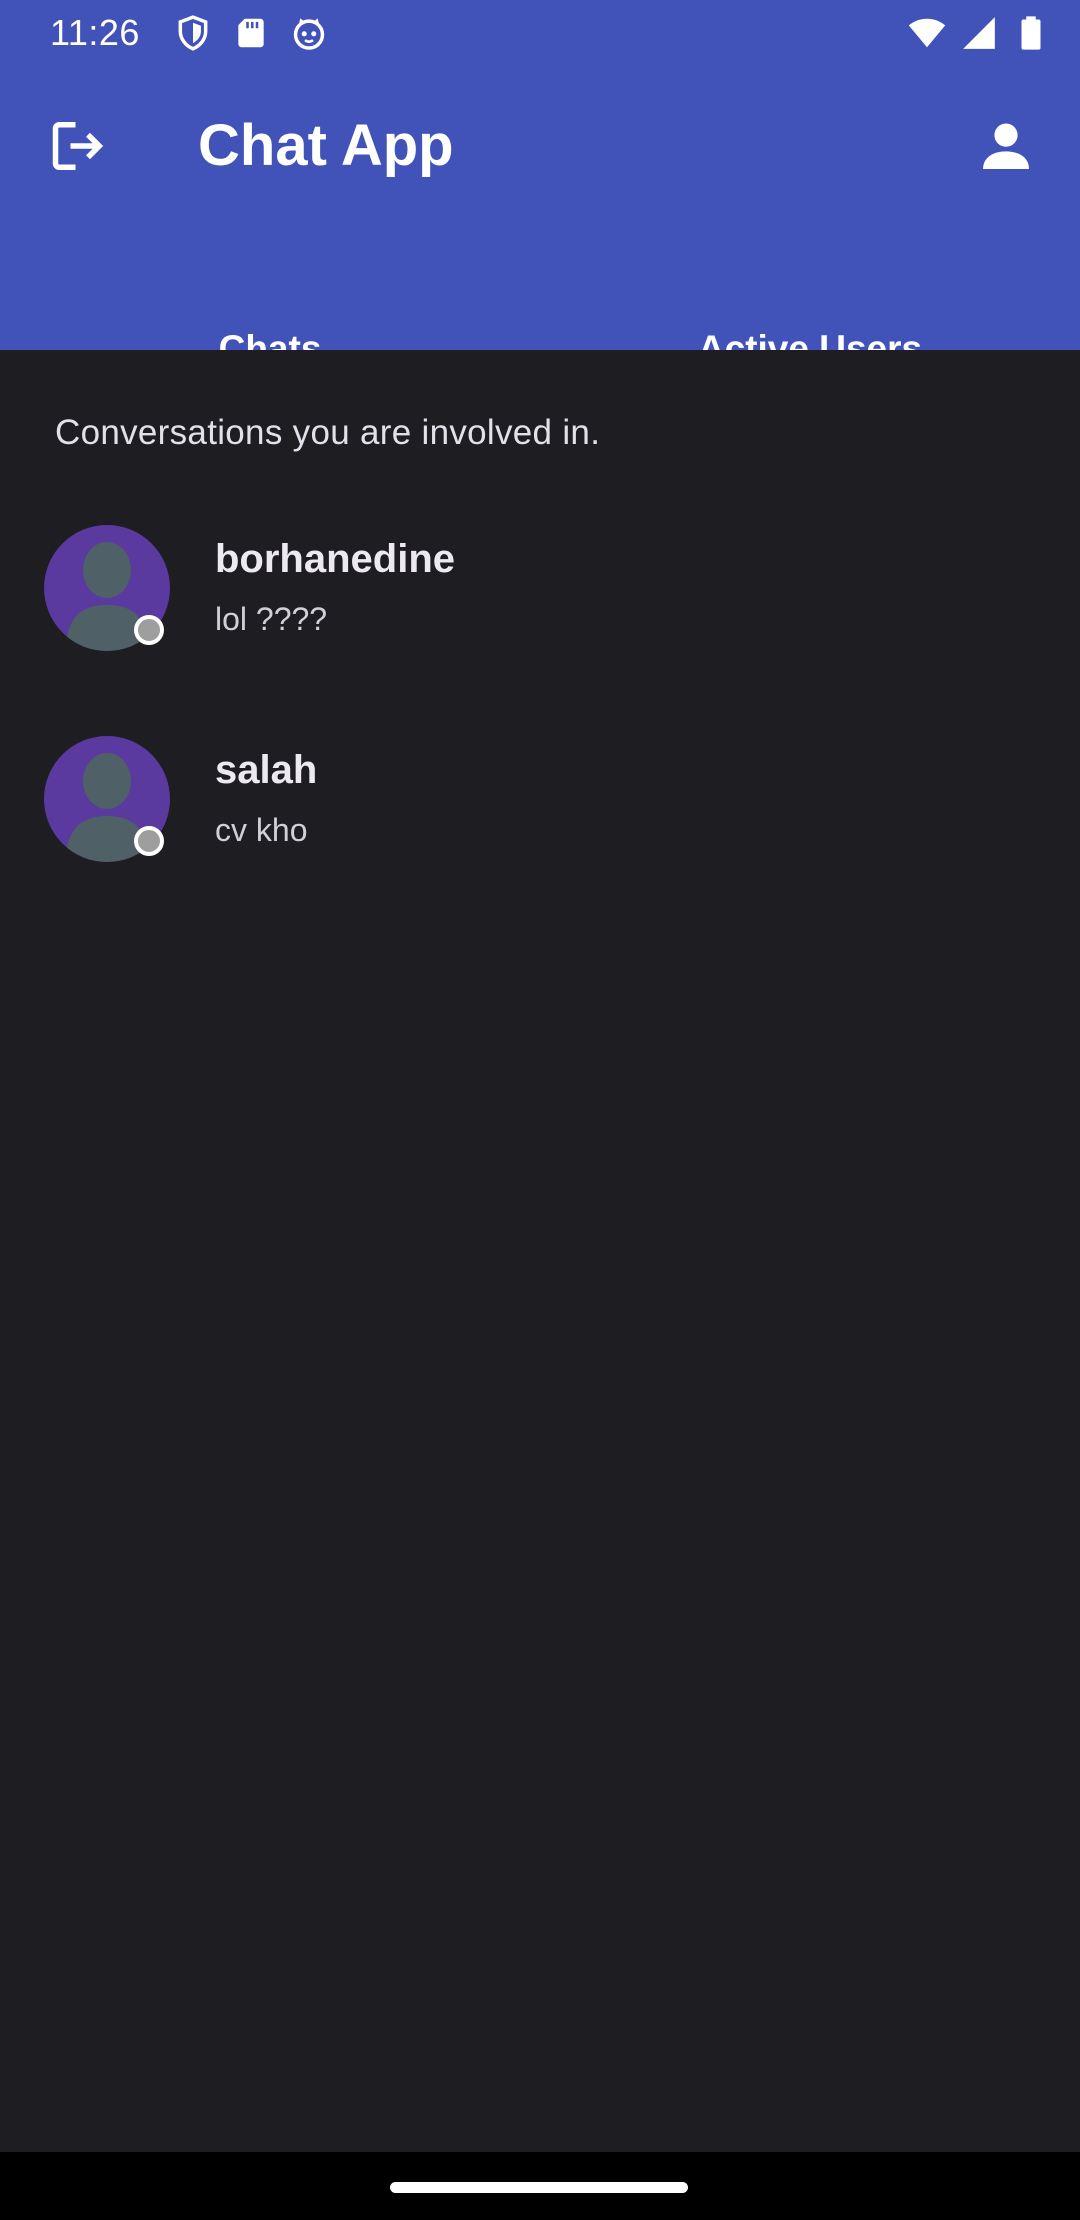  I want to click on status-right-icons, so click(979, 33).